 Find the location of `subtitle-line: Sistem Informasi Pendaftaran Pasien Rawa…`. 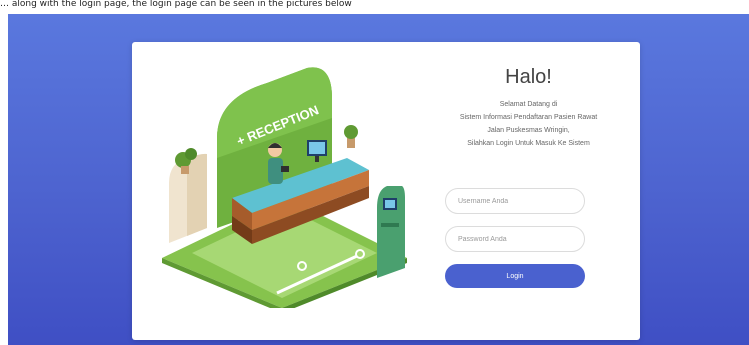

subtitle-line: Sistem Informasi Pendaftaran Pasien Rawa… is located at coordinates (528, 117).